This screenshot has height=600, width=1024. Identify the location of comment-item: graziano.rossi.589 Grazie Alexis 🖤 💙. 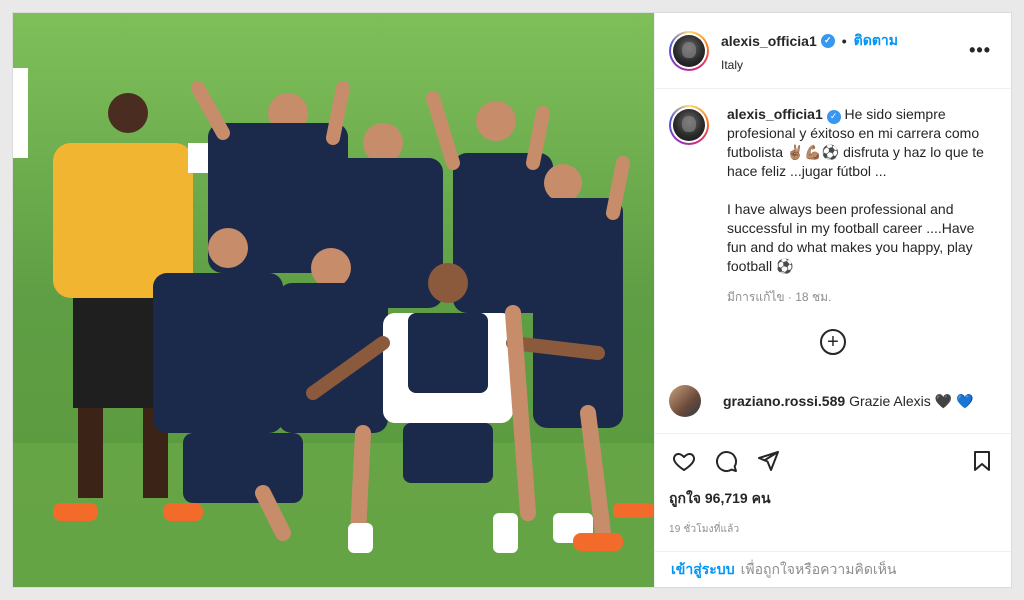
(833, 401).